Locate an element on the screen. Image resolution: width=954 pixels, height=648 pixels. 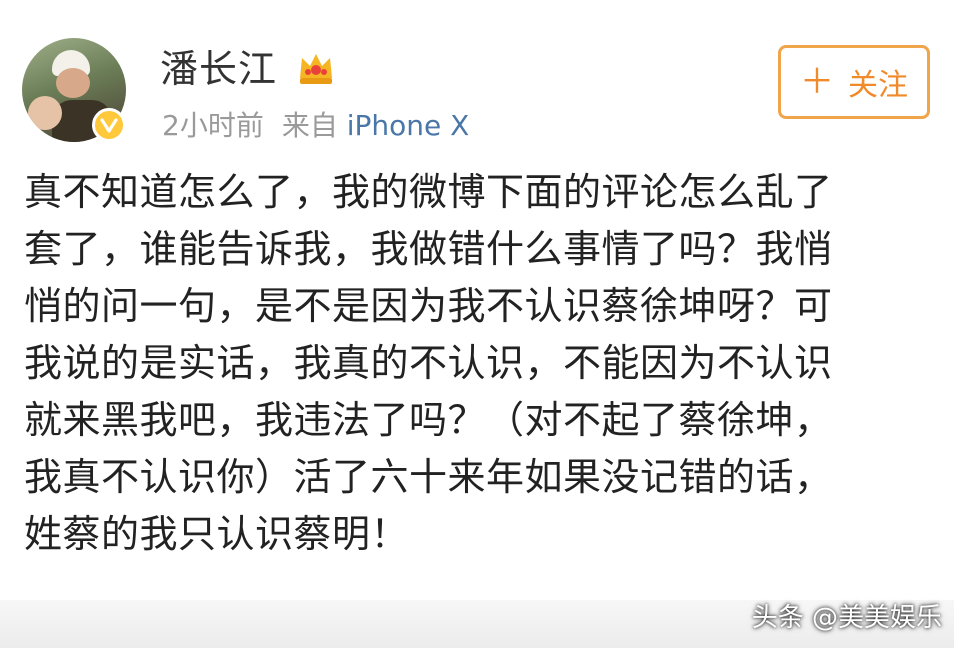
post-line: 真不知道怎么了，我的微博下面的评论怎么乱了 is located at coordinates (428, 192).